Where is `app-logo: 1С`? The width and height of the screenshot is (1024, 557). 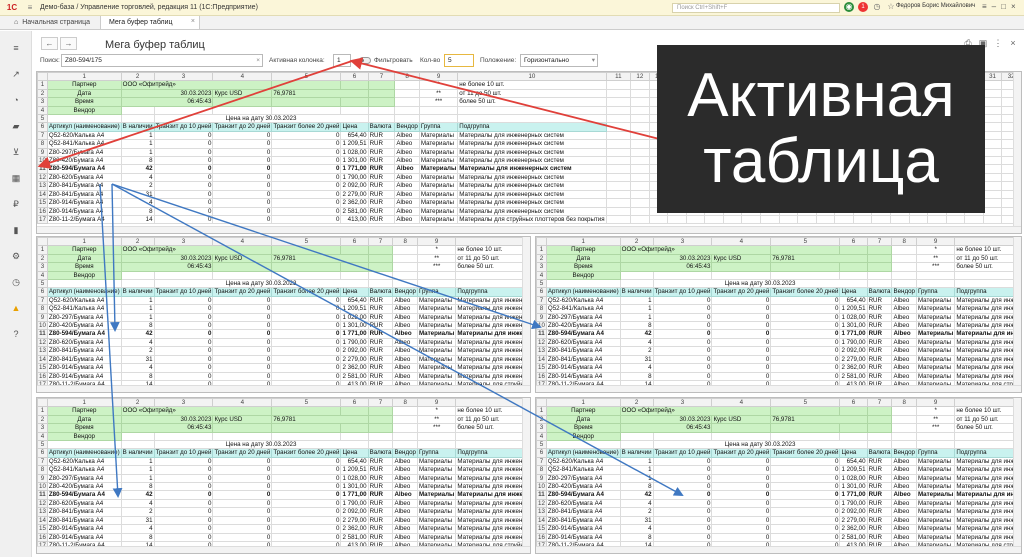
app-logo: 1С is located at coordinates (12, 7).